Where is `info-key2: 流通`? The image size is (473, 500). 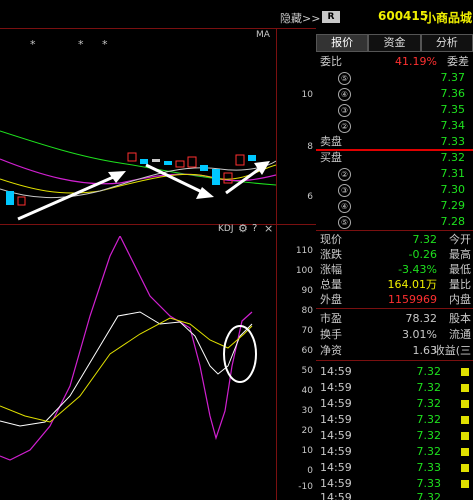
info-key2: 流通 is located at coordinates (460, 334).